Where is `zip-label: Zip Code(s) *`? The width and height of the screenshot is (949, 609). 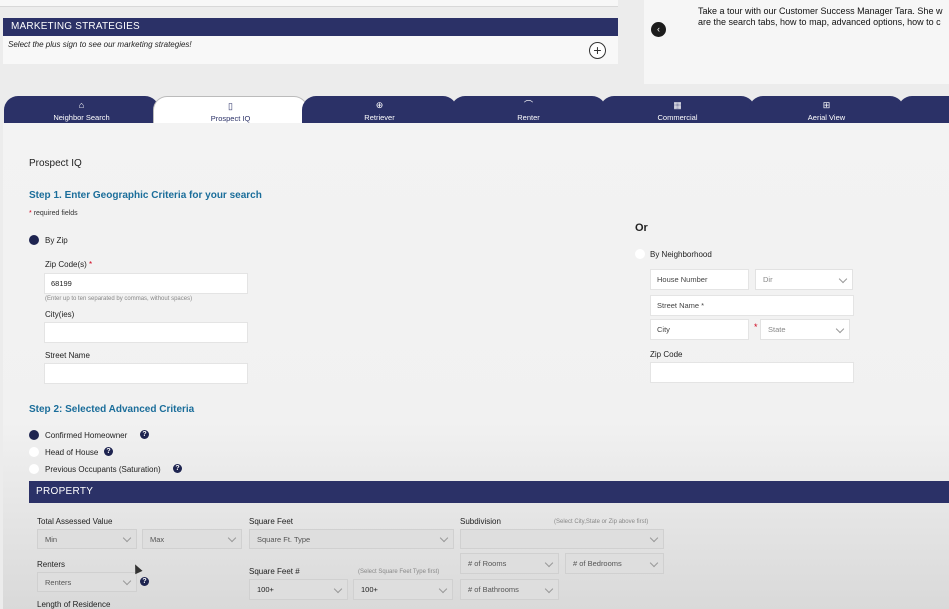 zip-label: Zip Code(s) * is located at coordinates (68, 264).